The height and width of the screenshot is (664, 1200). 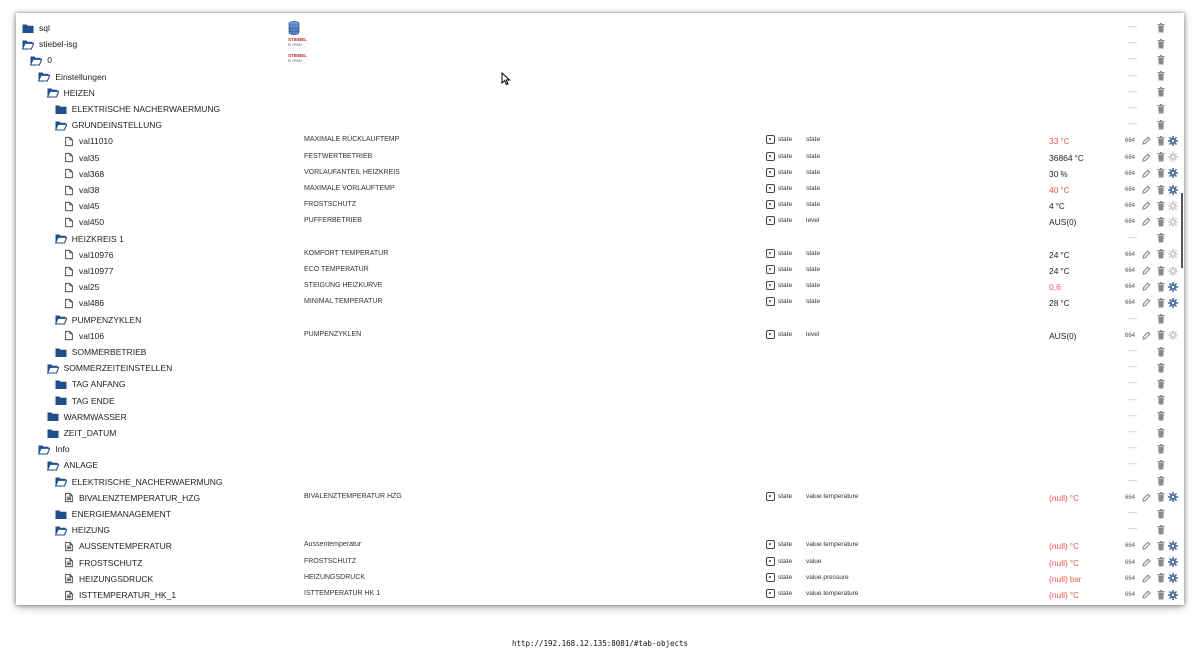 What do you see at coordinates (81, 433) in the screenshot?
I see `tree-node: ZEIT_DATUM` at bounding box center [81, 433].